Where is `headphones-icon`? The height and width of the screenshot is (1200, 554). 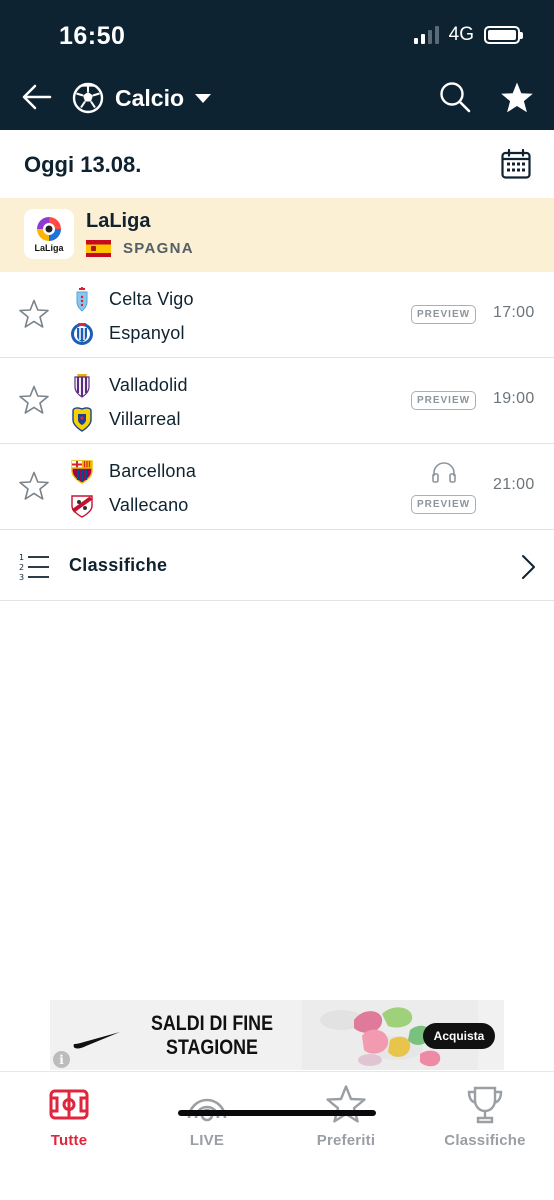
headphones-icon is located at coordinates (444, 472).